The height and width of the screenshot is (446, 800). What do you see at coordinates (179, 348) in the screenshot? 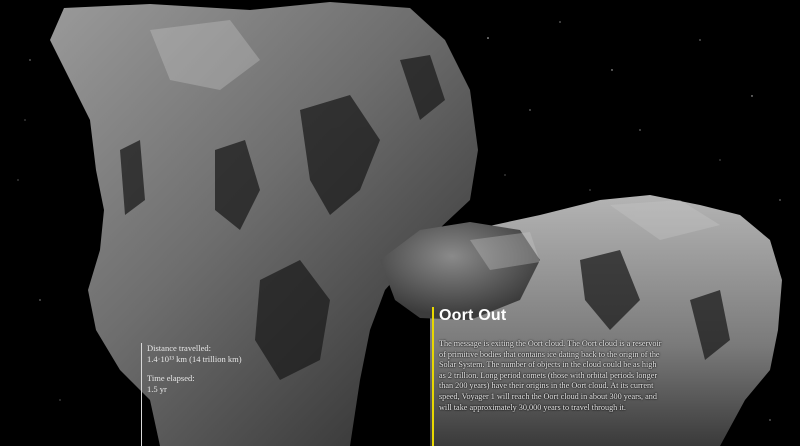
I see `distance-label: Distance travelled:` at bounding box center [179, 348].